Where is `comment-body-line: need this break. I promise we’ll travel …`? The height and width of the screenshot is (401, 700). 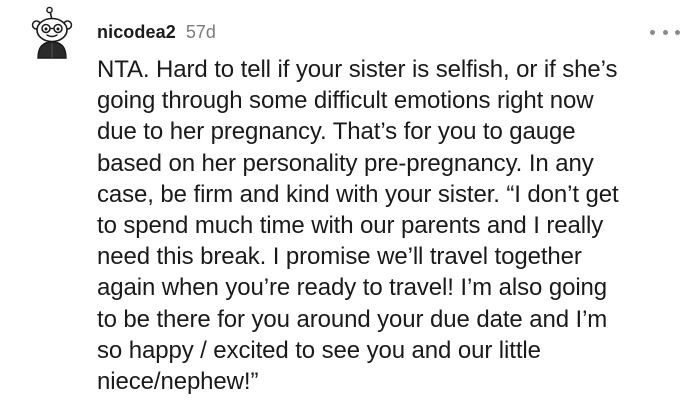
comment-body-line: need this break. I promise we’ll travel … is located at coordinates (339, 257).